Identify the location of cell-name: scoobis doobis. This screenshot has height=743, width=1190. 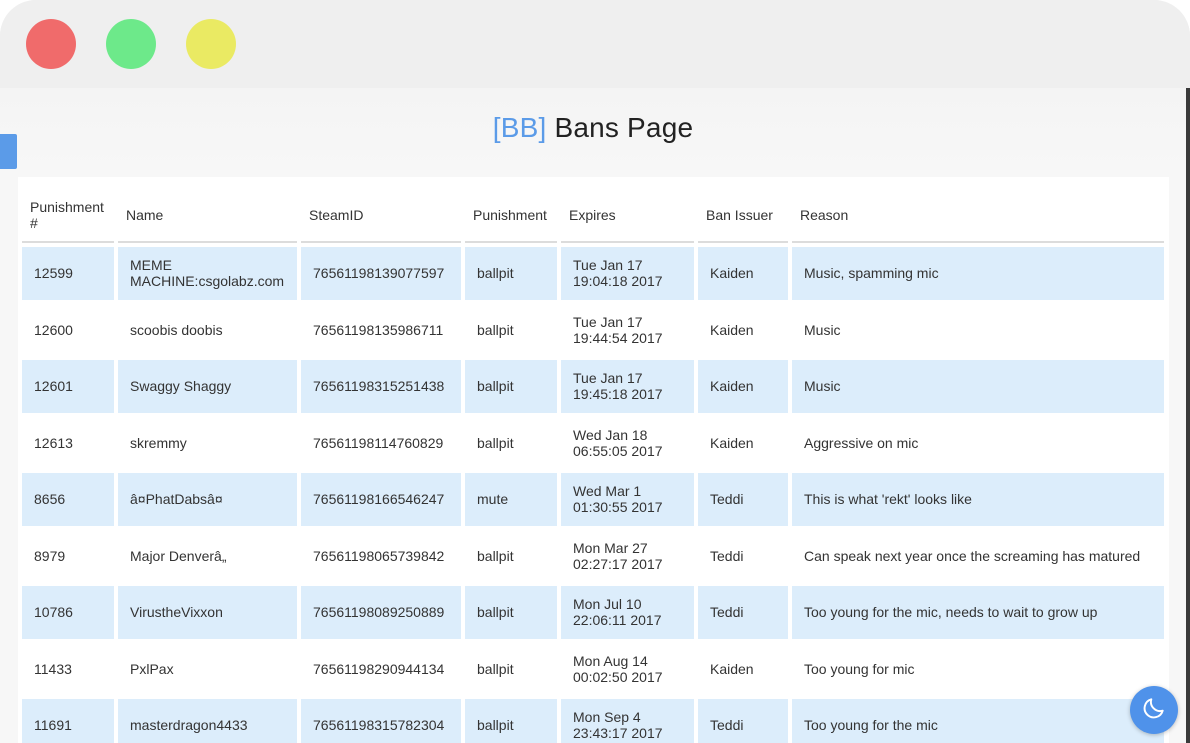
(176, 329).